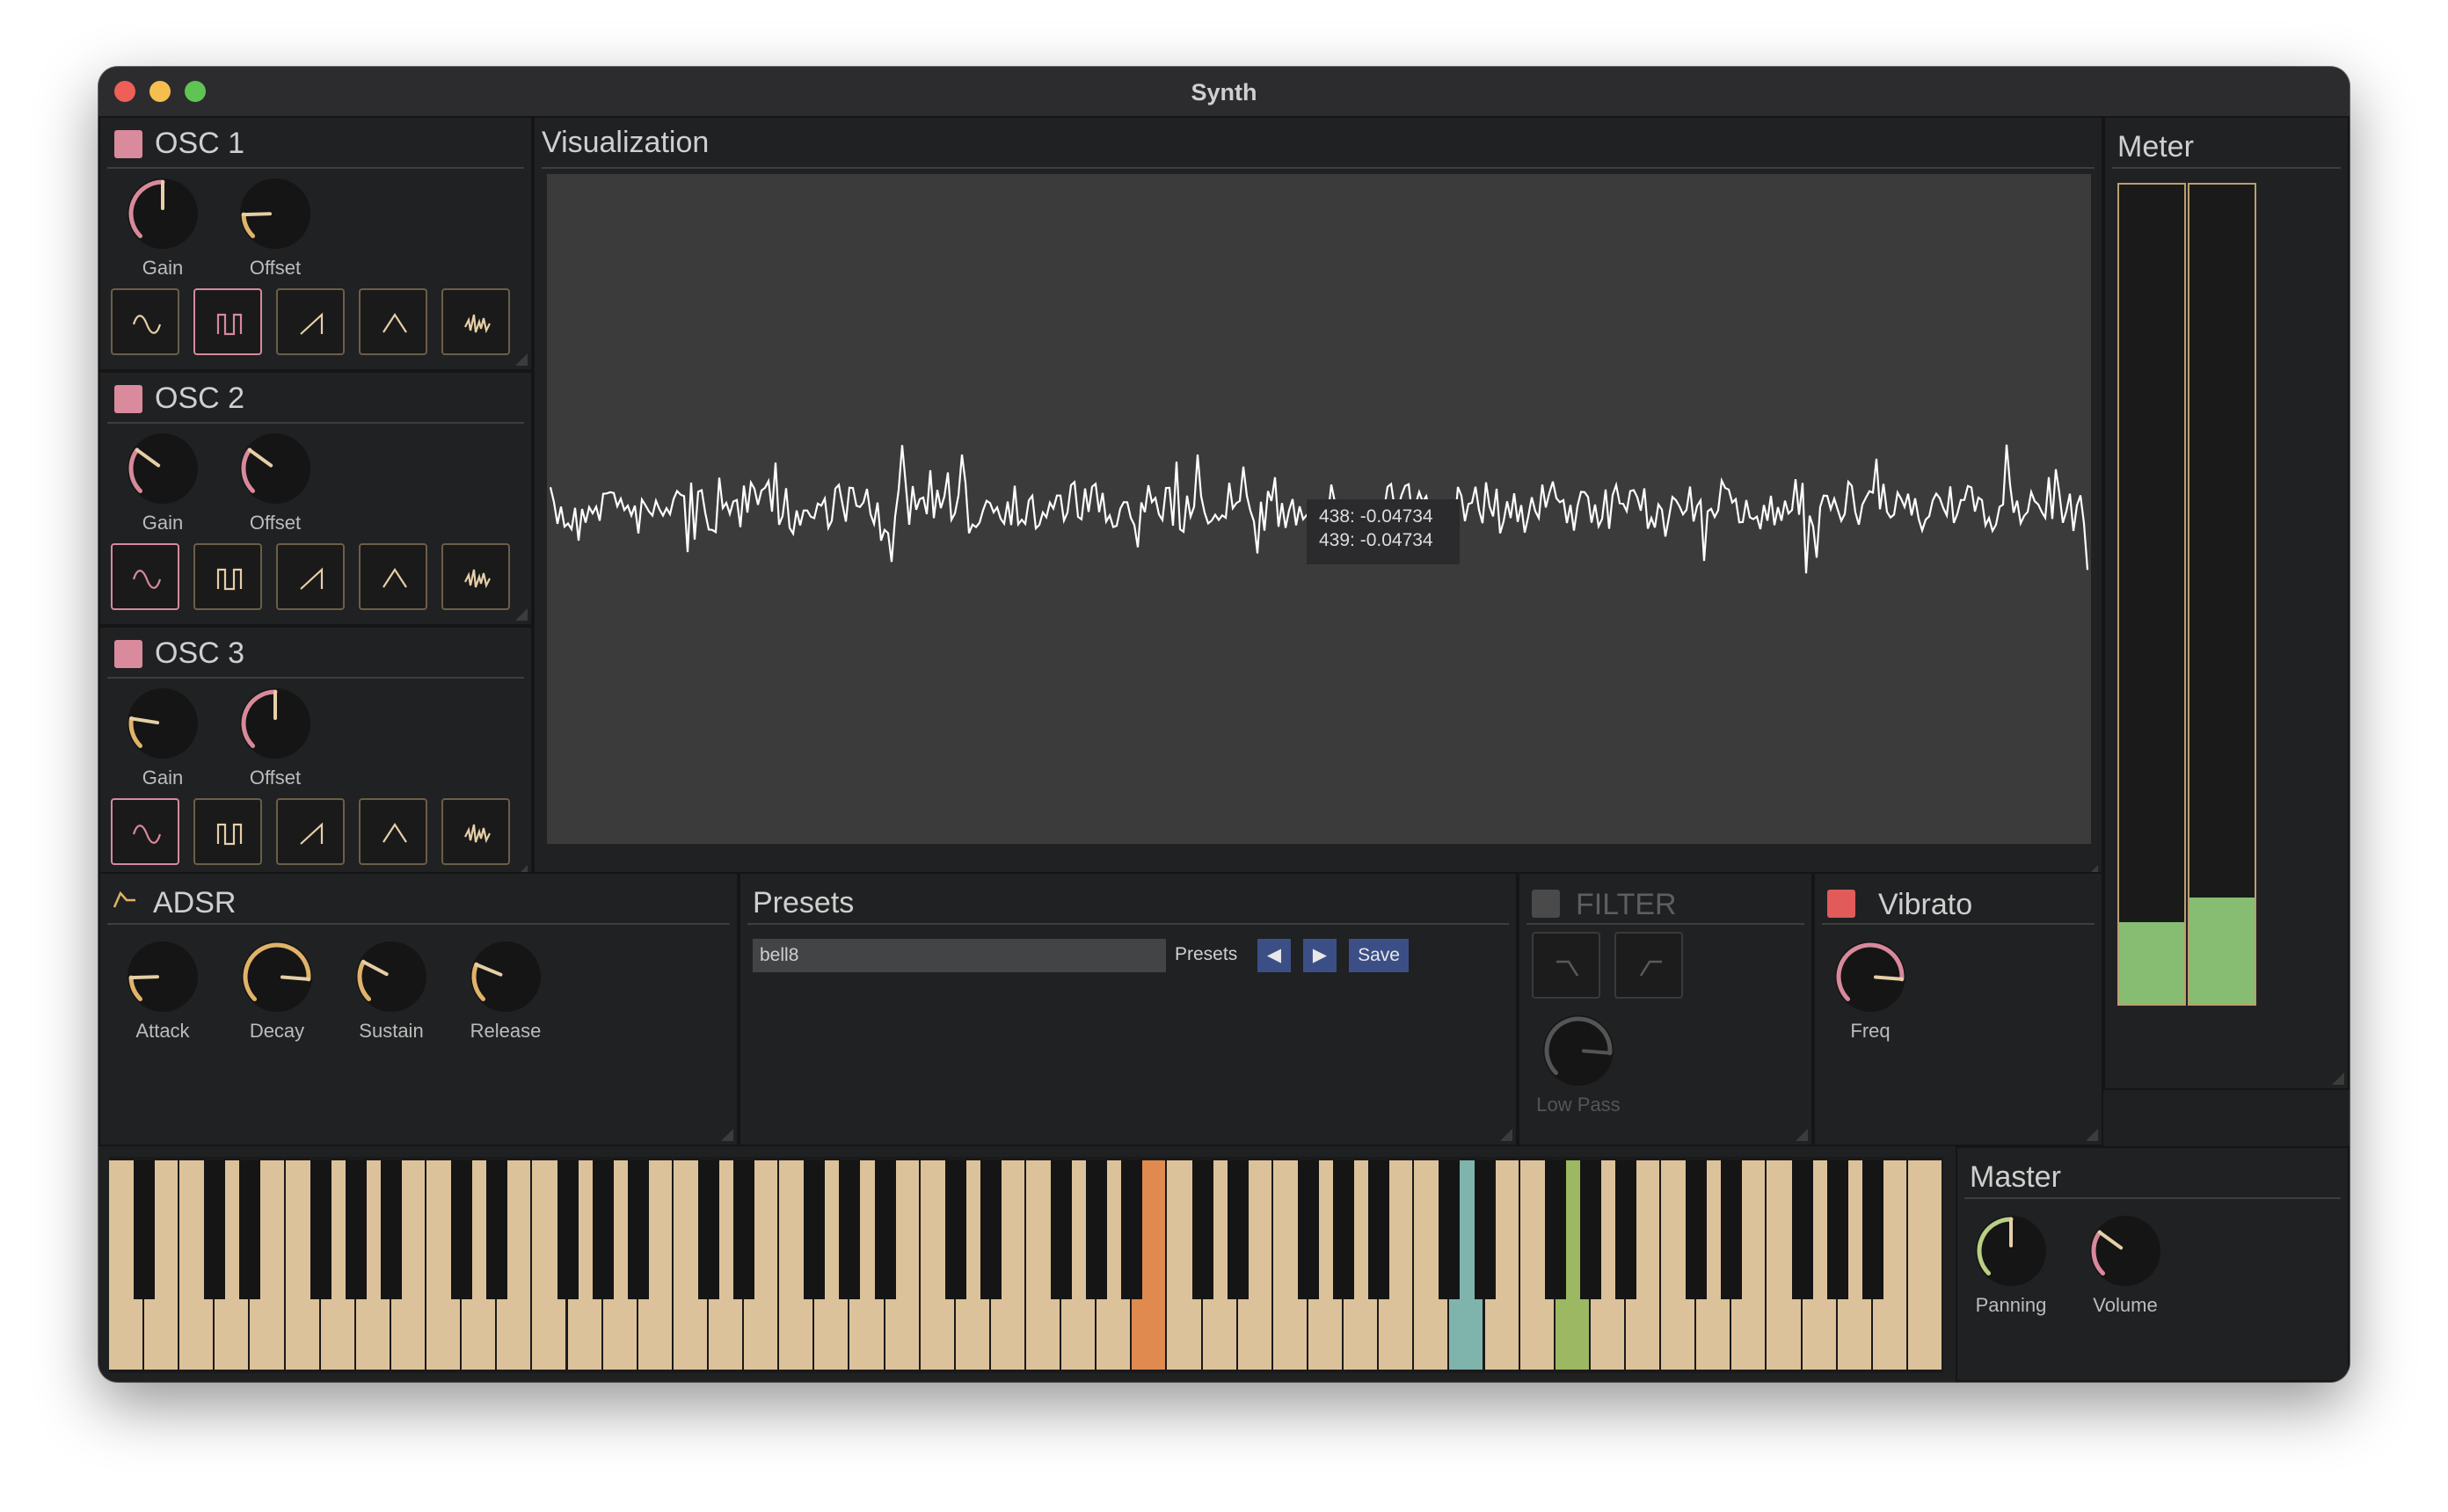 The image size is (2448, 1512). Describe the element at coordinates (310, 322) in the screenshot. I see `osc-1-saw-button` at that location.